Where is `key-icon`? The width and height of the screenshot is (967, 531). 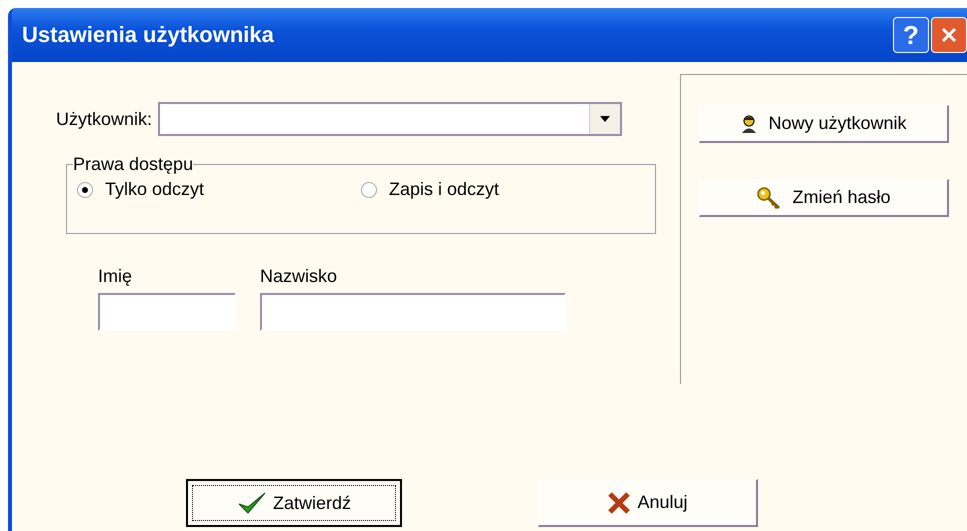 key-icon is located at coordinates (769, 198).